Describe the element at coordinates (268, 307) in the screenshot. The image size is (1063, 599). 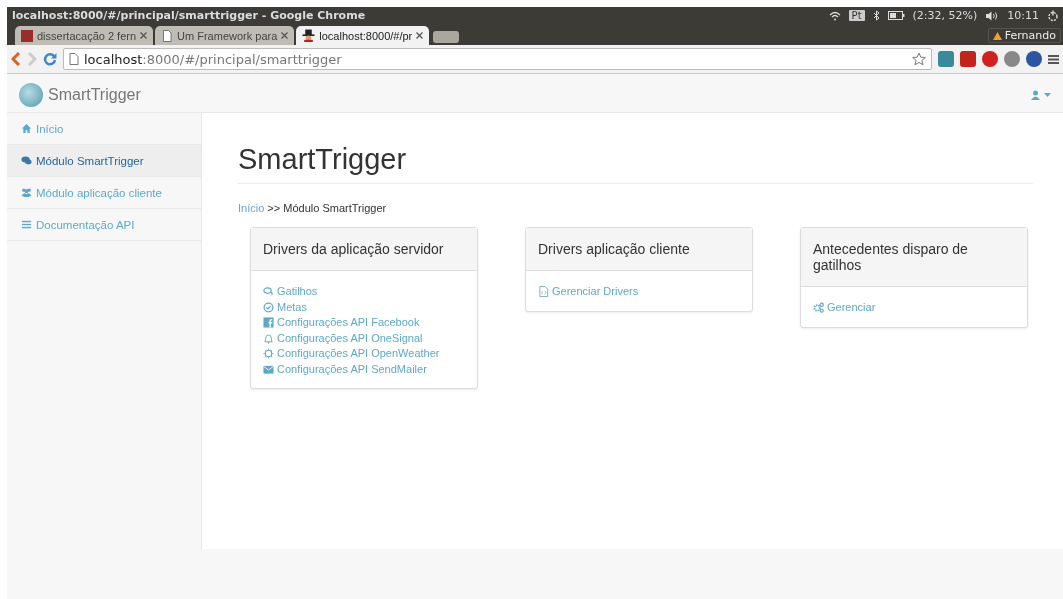
I see `check-circle-icon` at that location.